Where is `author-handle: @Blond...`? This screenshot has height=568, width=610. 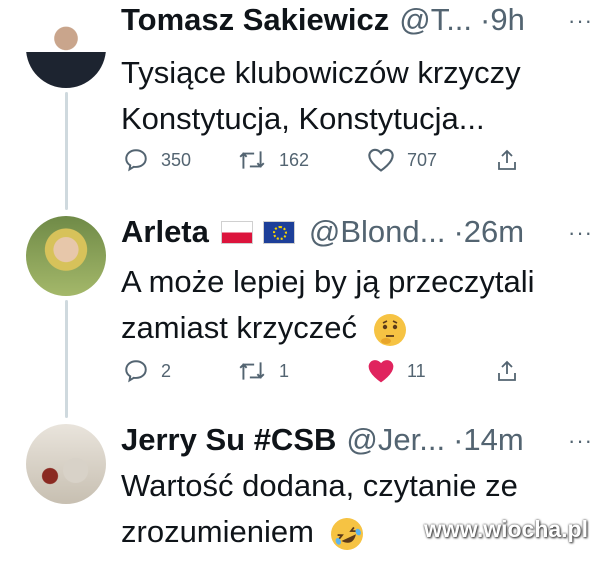
author-handle: @Blond... is located at coordinates (377, 232).